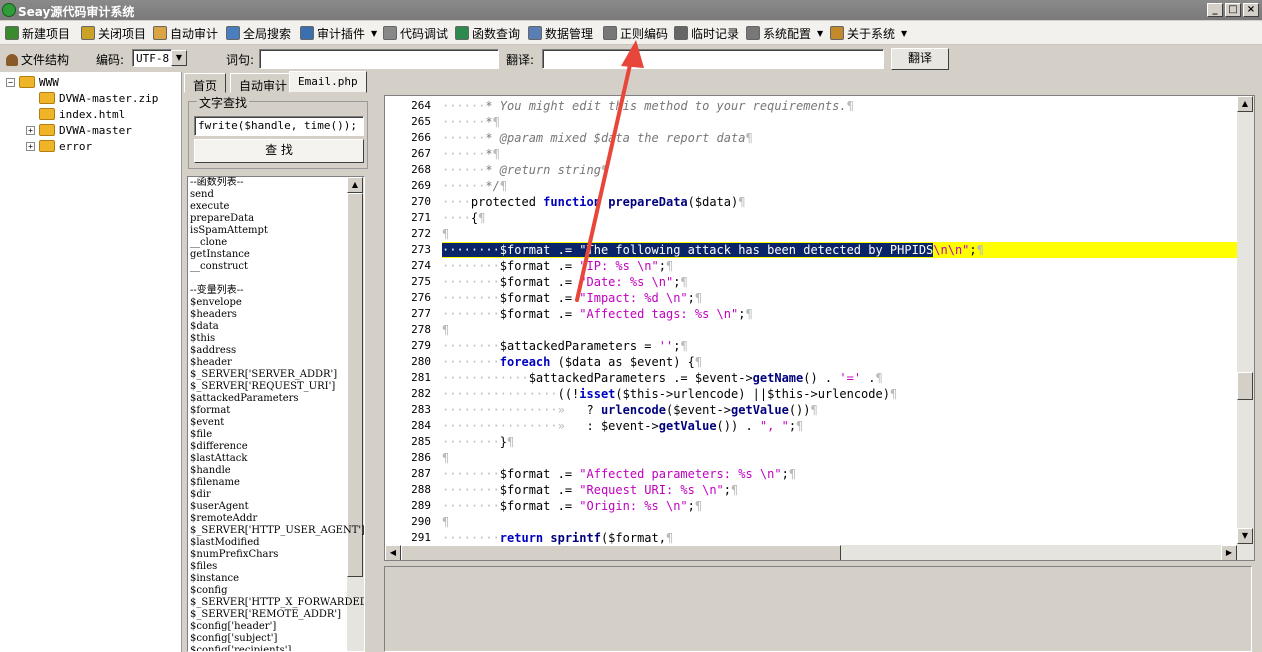 This screenshot has height=652, width=1262. Describe the element at coordinates (217, 183) in the screenshot. I see `functions-header: --函数列表--` at that location.